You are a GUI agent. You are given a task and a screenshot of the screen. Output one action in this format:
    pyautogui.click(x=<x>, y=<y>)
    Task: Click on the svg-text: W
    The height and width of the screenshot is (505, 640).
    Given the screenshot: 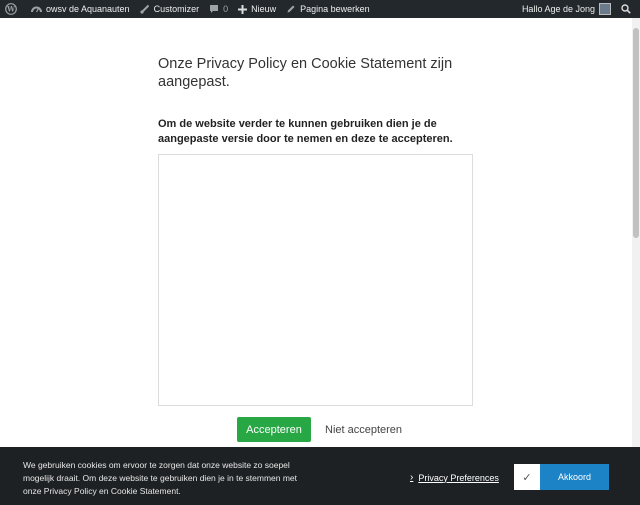 What is the action you would take?
    pyautogui.click(x=10, y=9)
    